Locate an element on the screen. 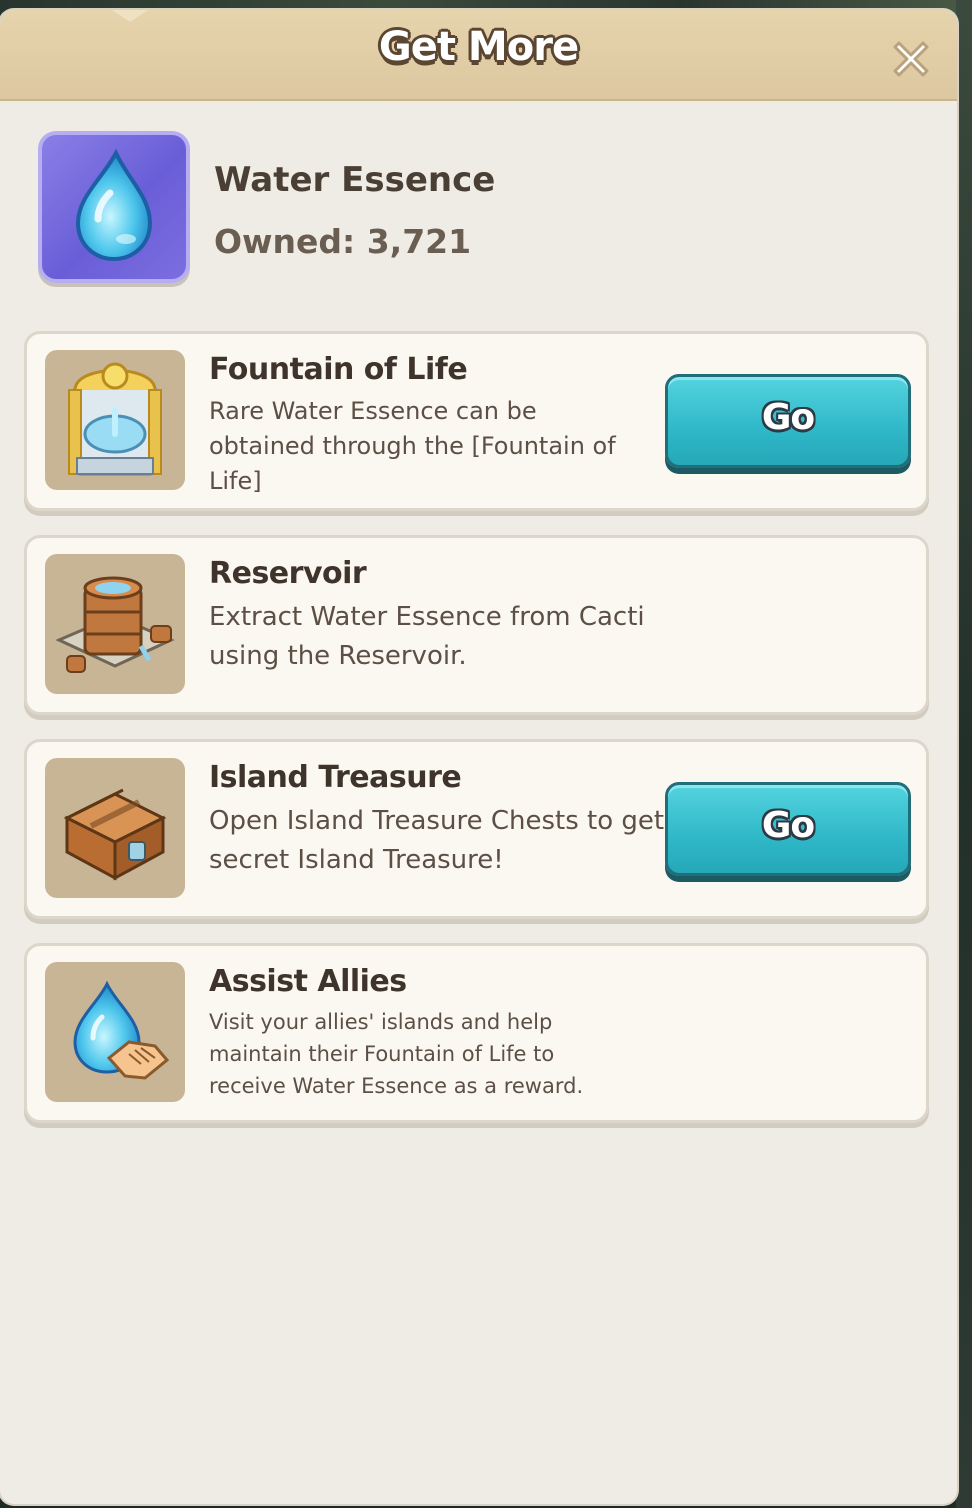 This screenshot has height=1508, width=972. go-button-island-treasure: Go is located at coordinates (788, 829).